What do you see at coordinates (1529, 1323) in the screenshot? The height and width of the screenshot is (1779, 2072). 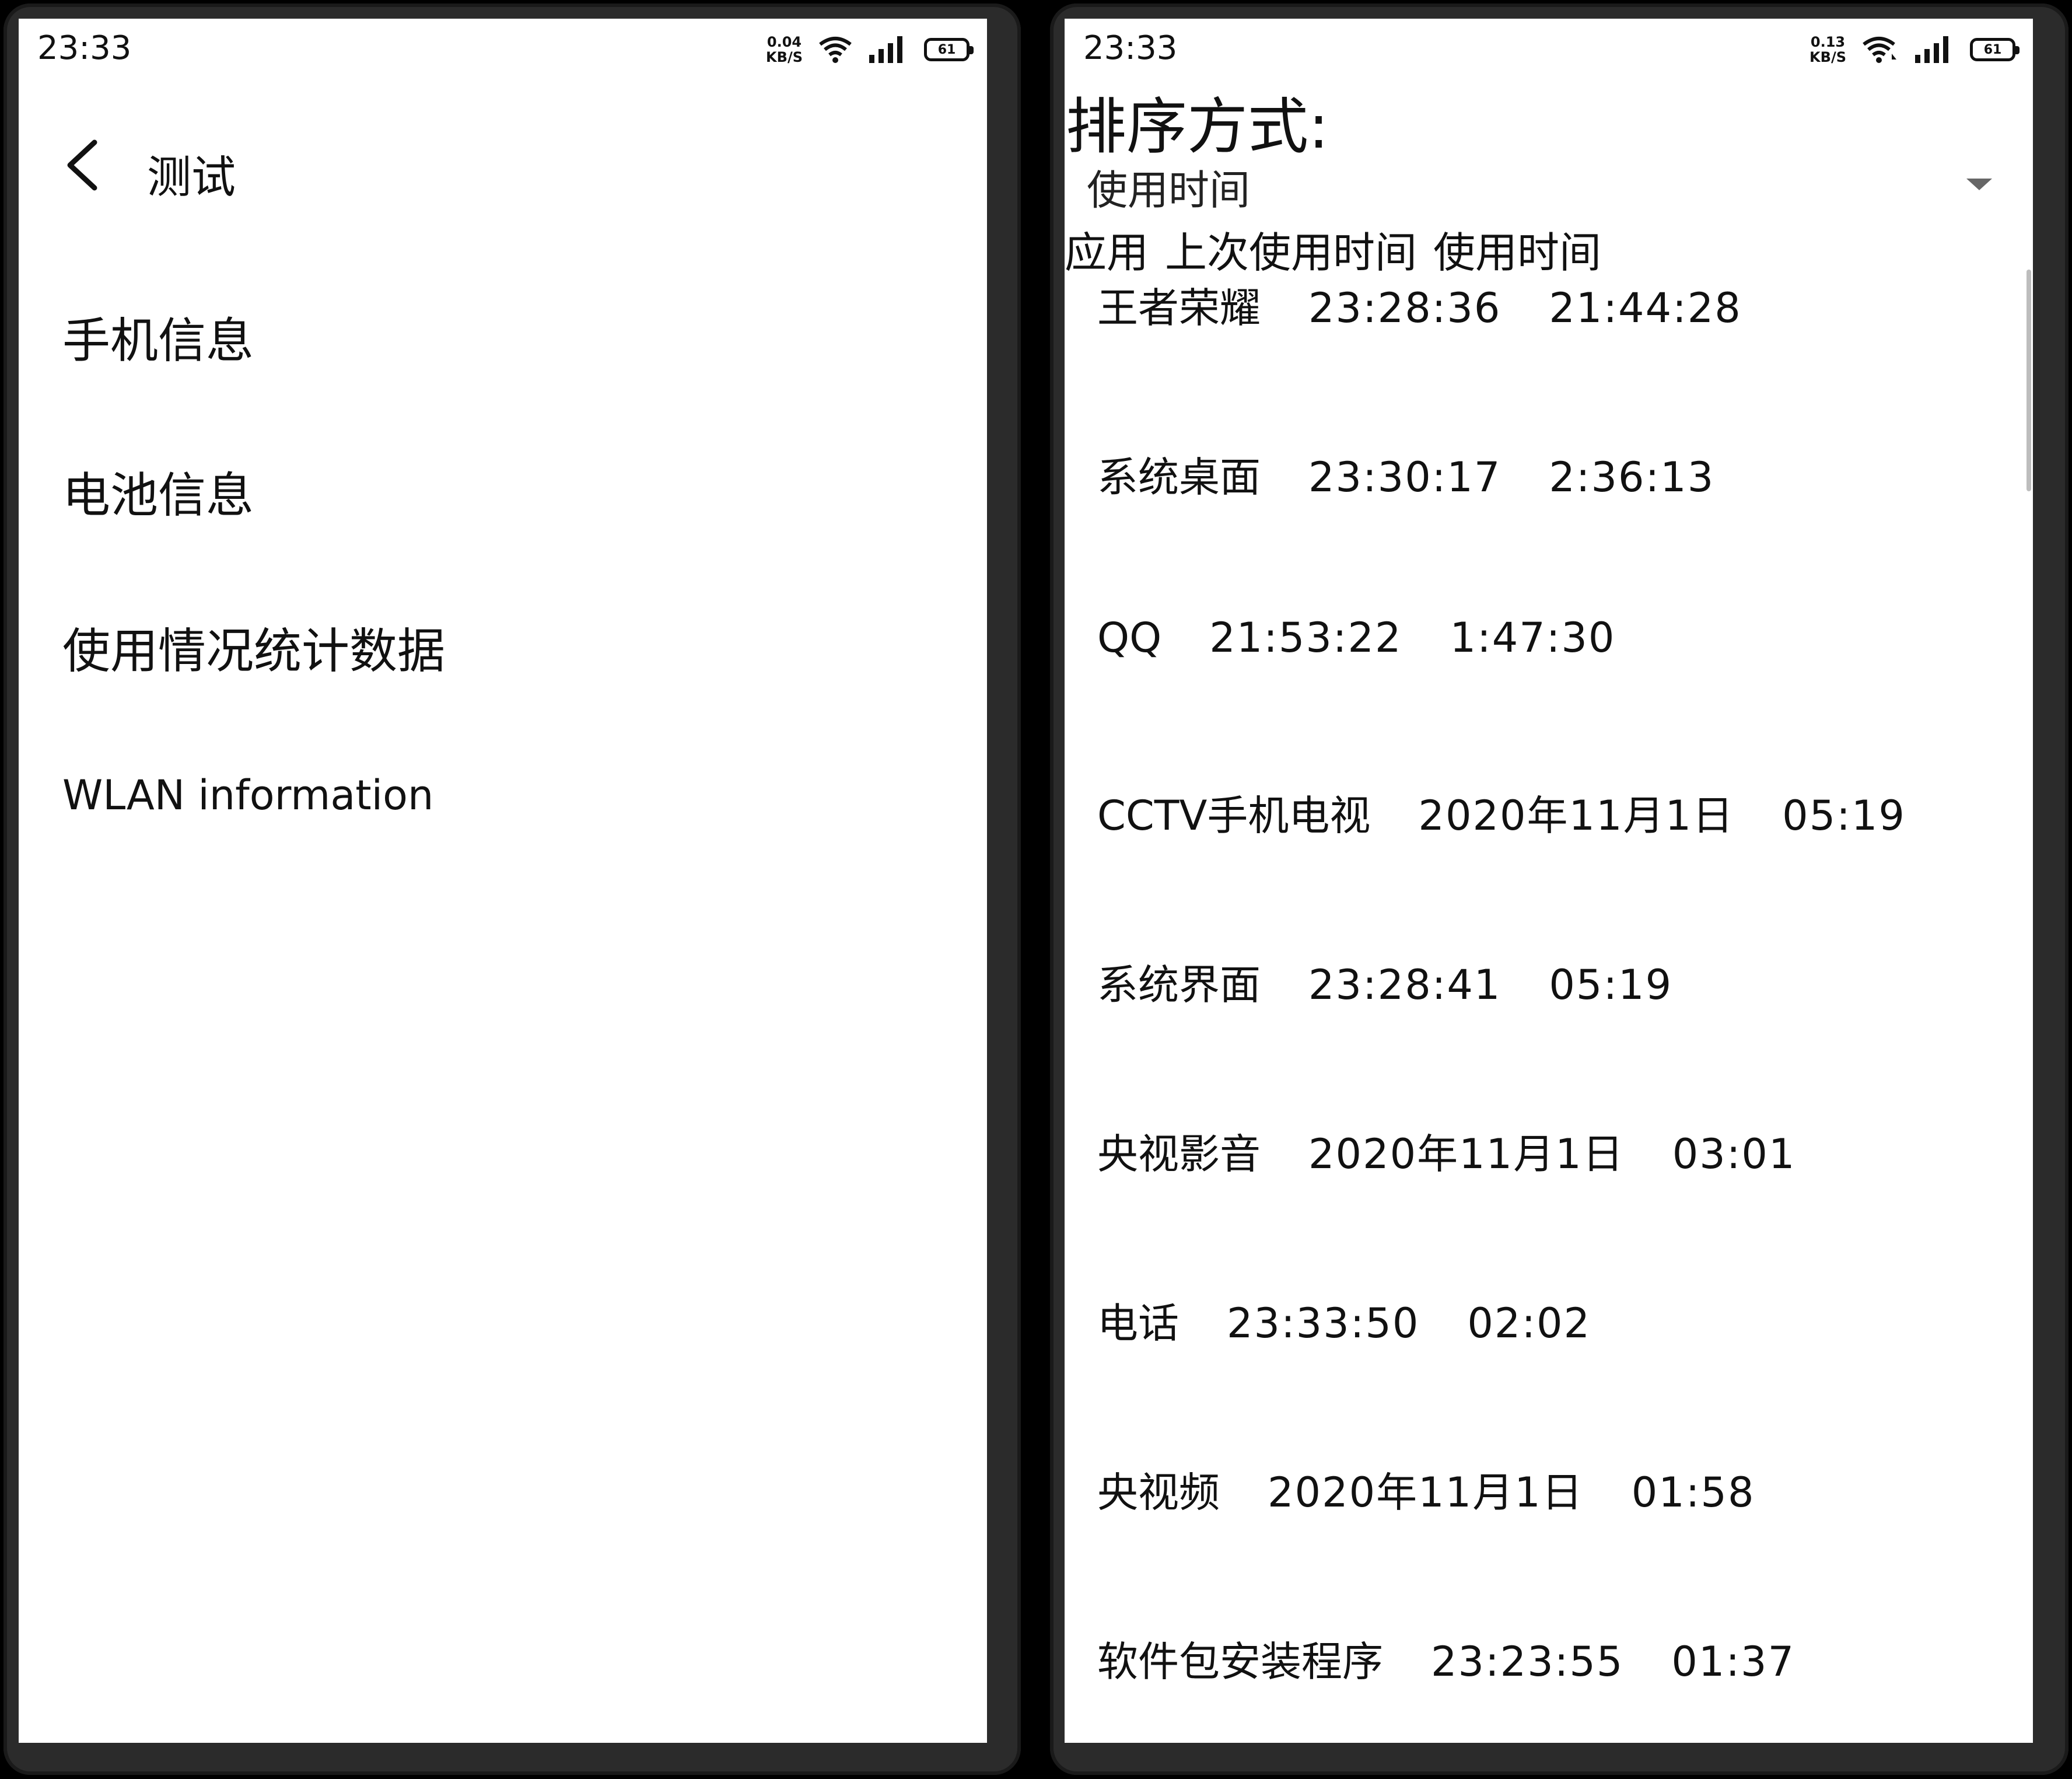 I see `usage-duration: 02:02` at bounding box center [1529, 1323].